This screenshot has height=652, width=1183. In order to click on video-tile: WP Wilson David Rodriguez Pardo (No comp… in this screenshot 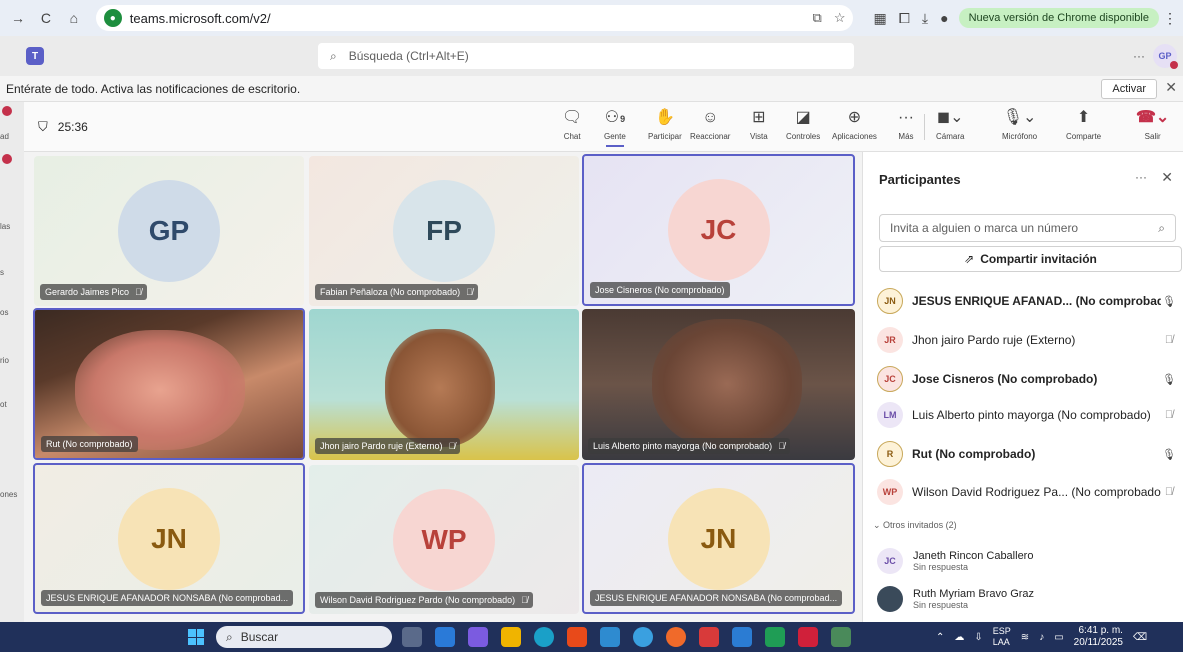, I will do `click(444, 539)`.